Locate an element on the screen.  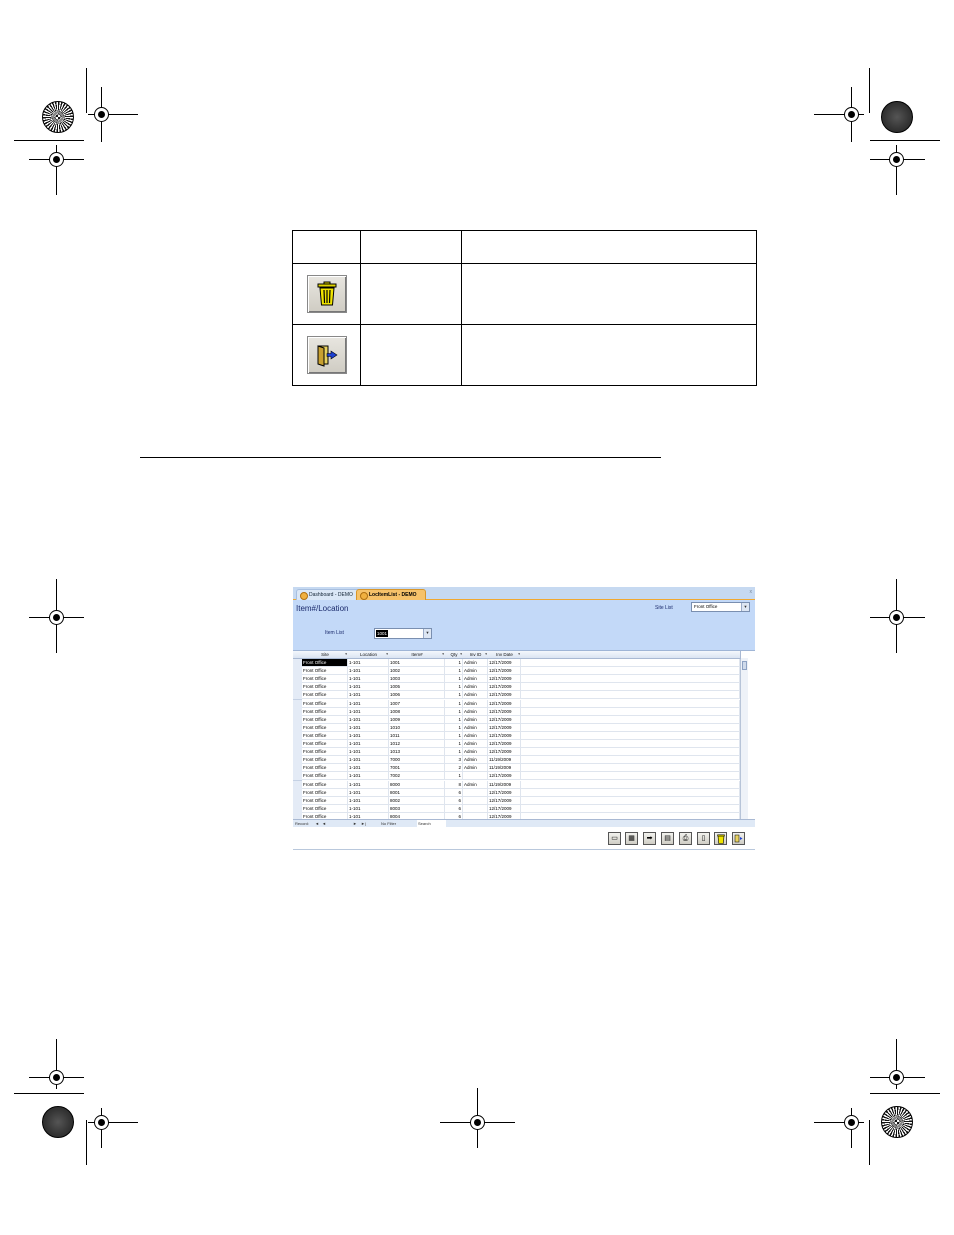
table-cell: 1010 is located at coordinates (417, 727).